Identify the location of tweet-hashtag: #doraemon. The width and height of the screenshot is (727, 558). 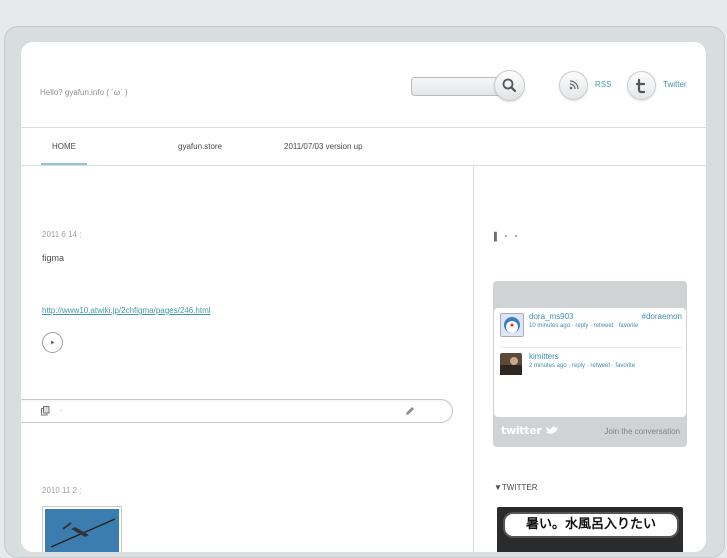
(662, 316).